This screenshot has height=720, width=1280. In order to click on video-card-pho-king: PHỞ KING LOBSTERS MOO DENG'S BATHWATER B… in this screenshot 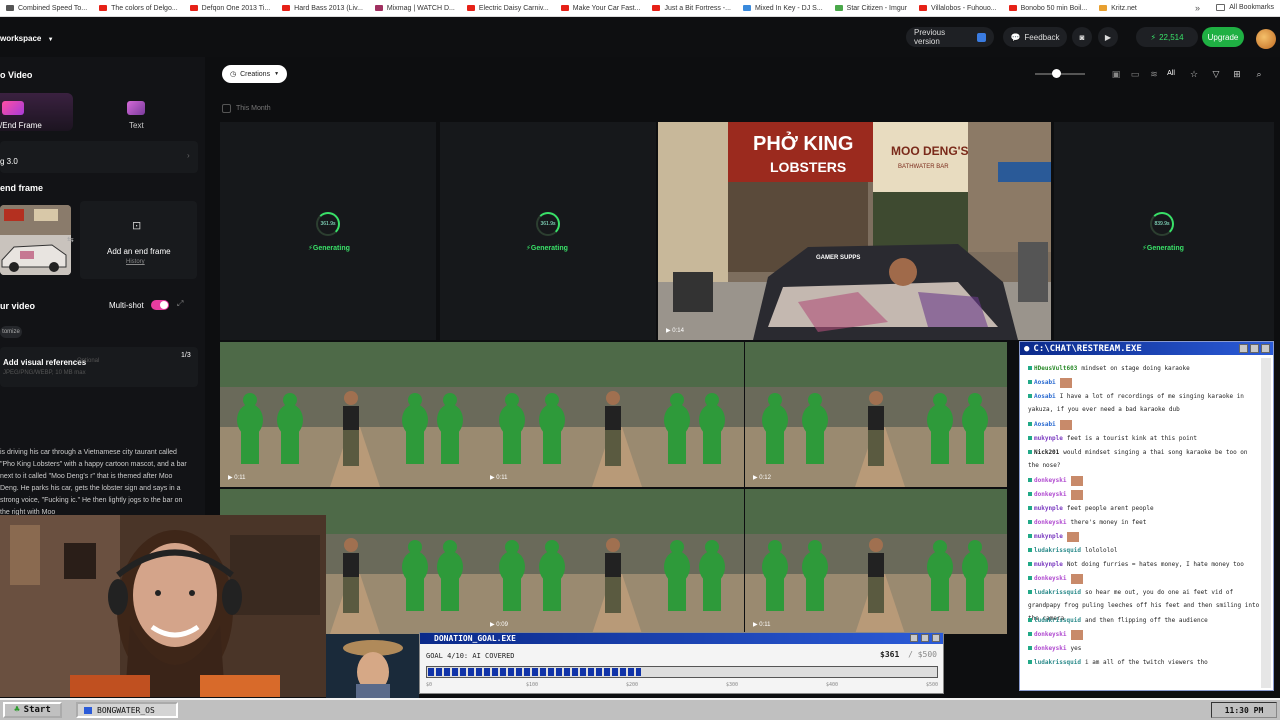, I will do `click(854, 231)`.